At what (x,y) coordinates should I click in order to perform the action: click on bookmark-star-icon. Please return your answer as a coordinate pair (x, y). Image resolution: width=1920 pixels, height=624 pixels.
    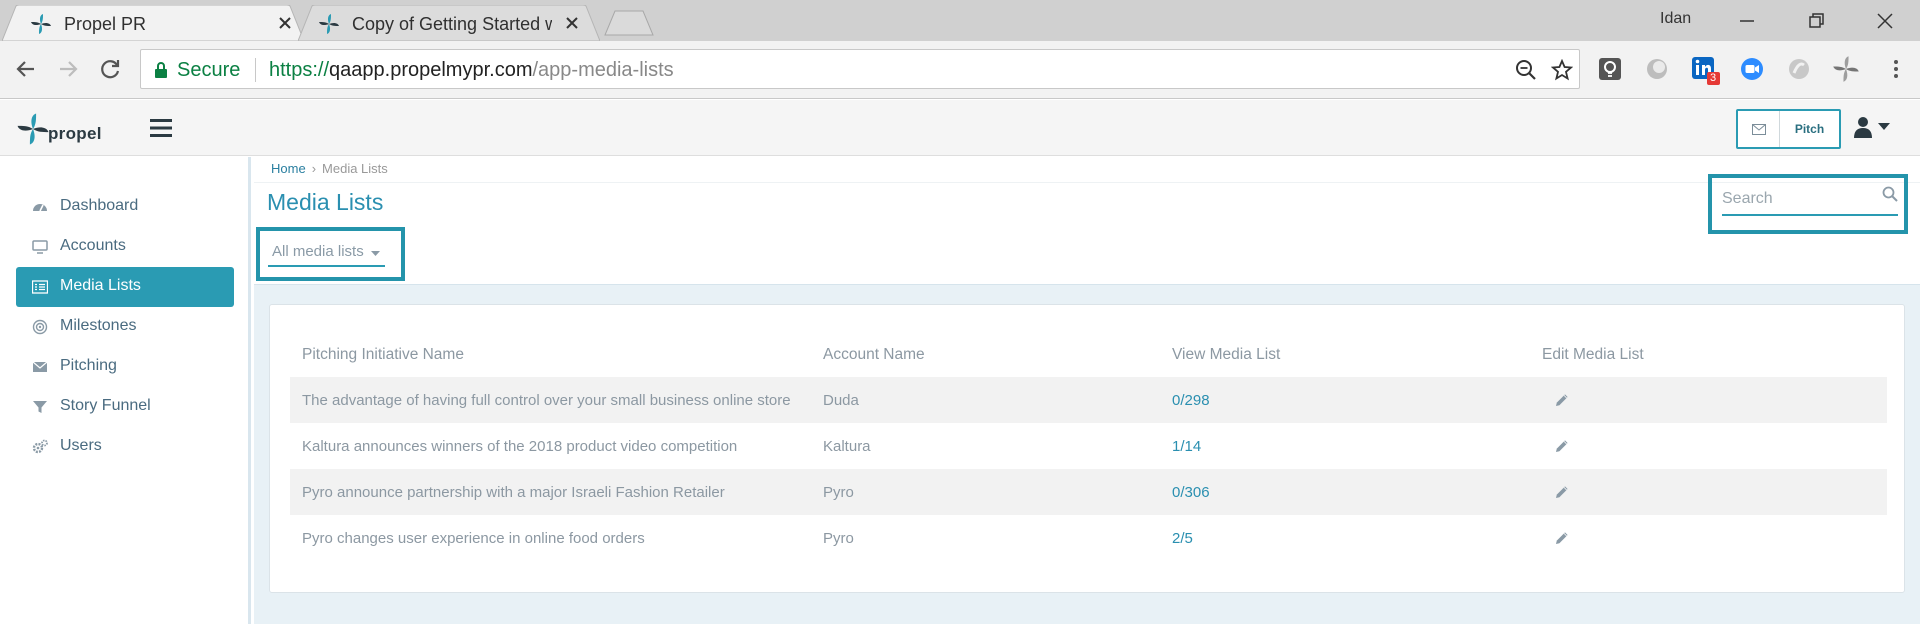
    Looking at the image, I should click on (1562, 70).